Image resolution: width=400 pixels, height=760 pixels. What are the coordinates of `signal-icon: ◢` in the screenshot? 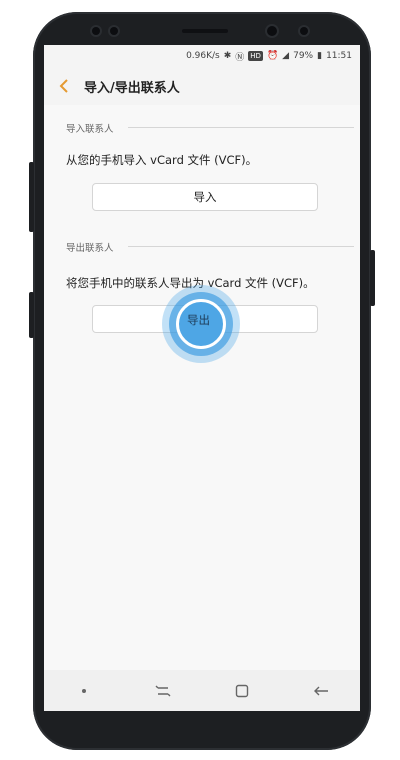 It's located at (286, 56).